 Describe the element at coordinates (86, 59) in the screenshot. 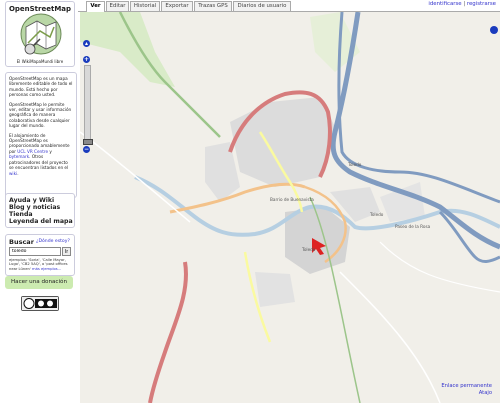

I see `zoom-in-button: +` at that location.